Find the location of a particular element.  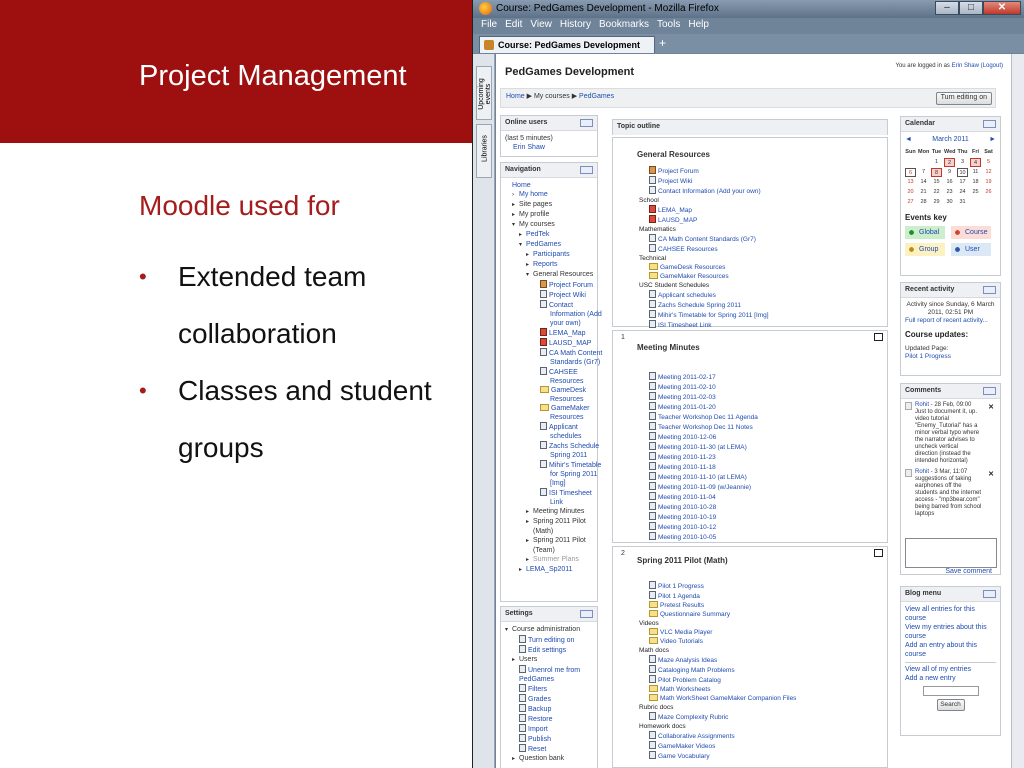

calendar-day: 24 is located at coordinates (962, 192).